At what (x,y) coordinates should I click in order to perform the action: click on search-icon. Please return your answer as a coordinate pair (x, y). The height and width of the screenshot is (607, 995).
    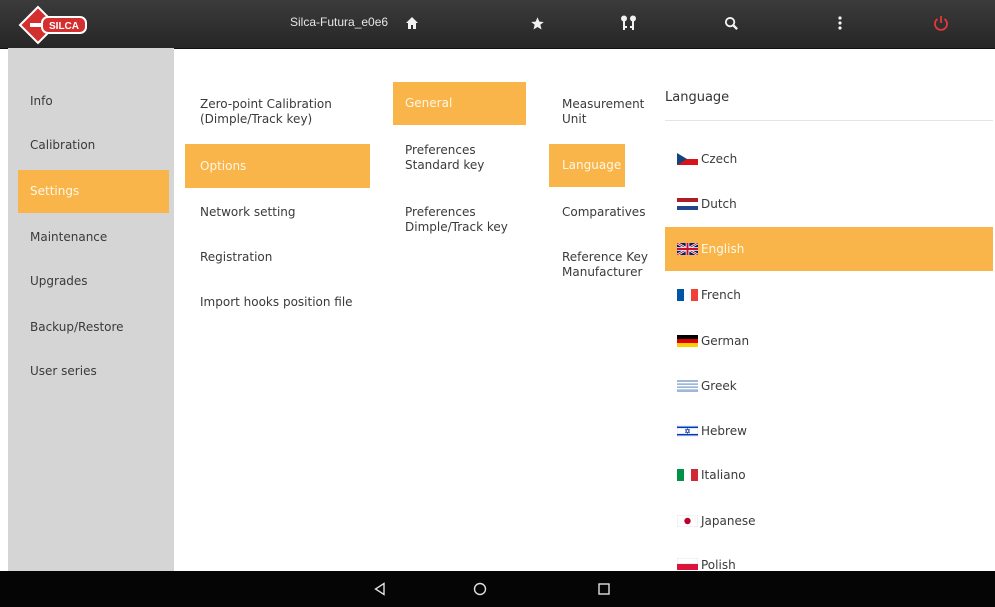
    Looking at the image, I should click on (731, 23).